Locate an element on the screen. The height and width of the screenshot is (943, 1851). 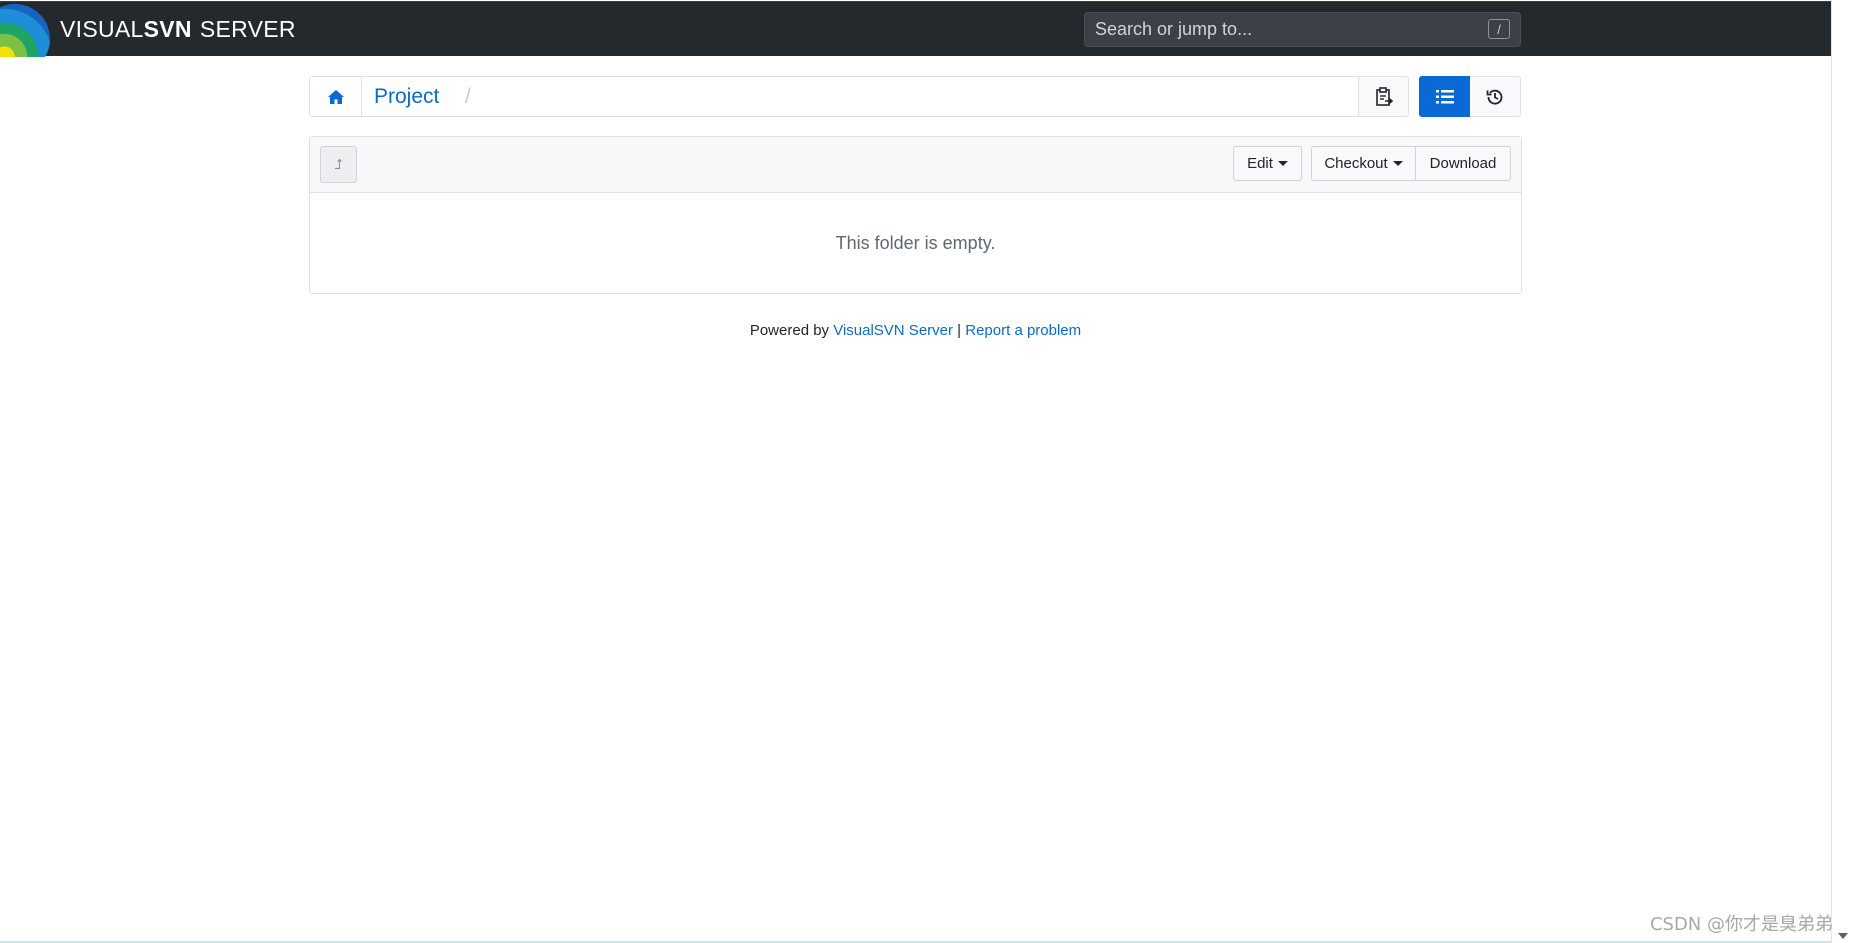
list-view-button is located at coordinates (1444, 96).